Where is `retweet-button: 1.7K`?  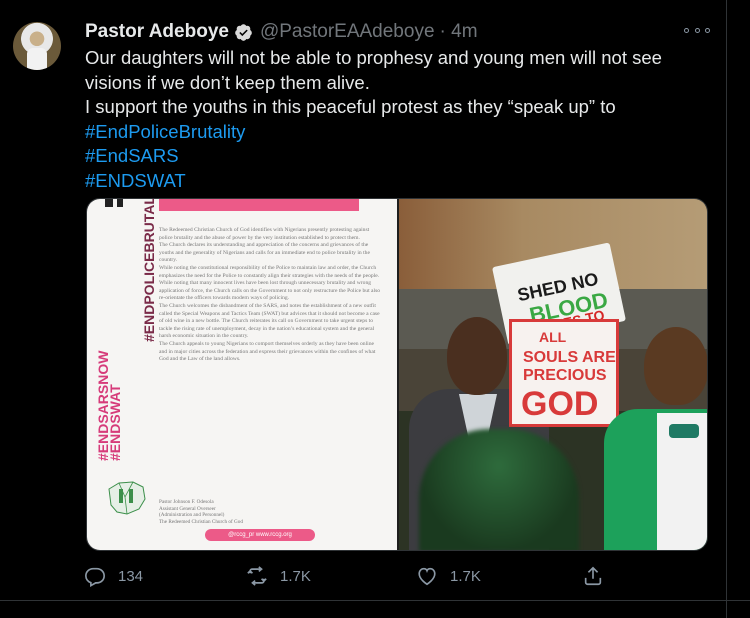 retweet-button: 1.7K is located at coordinates (278, 576).